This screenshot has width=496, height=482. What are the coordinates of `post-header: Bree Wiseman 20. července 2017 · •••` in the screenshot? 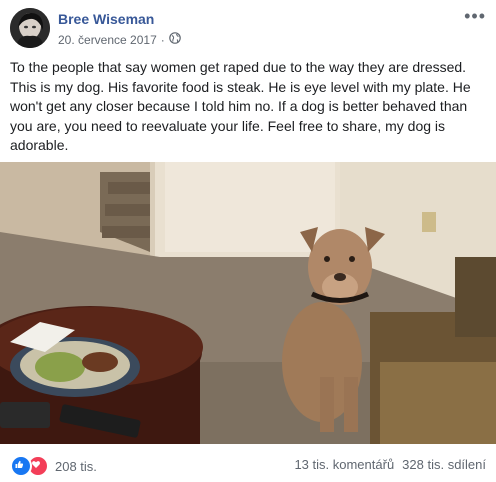 It's located at (248, 28).